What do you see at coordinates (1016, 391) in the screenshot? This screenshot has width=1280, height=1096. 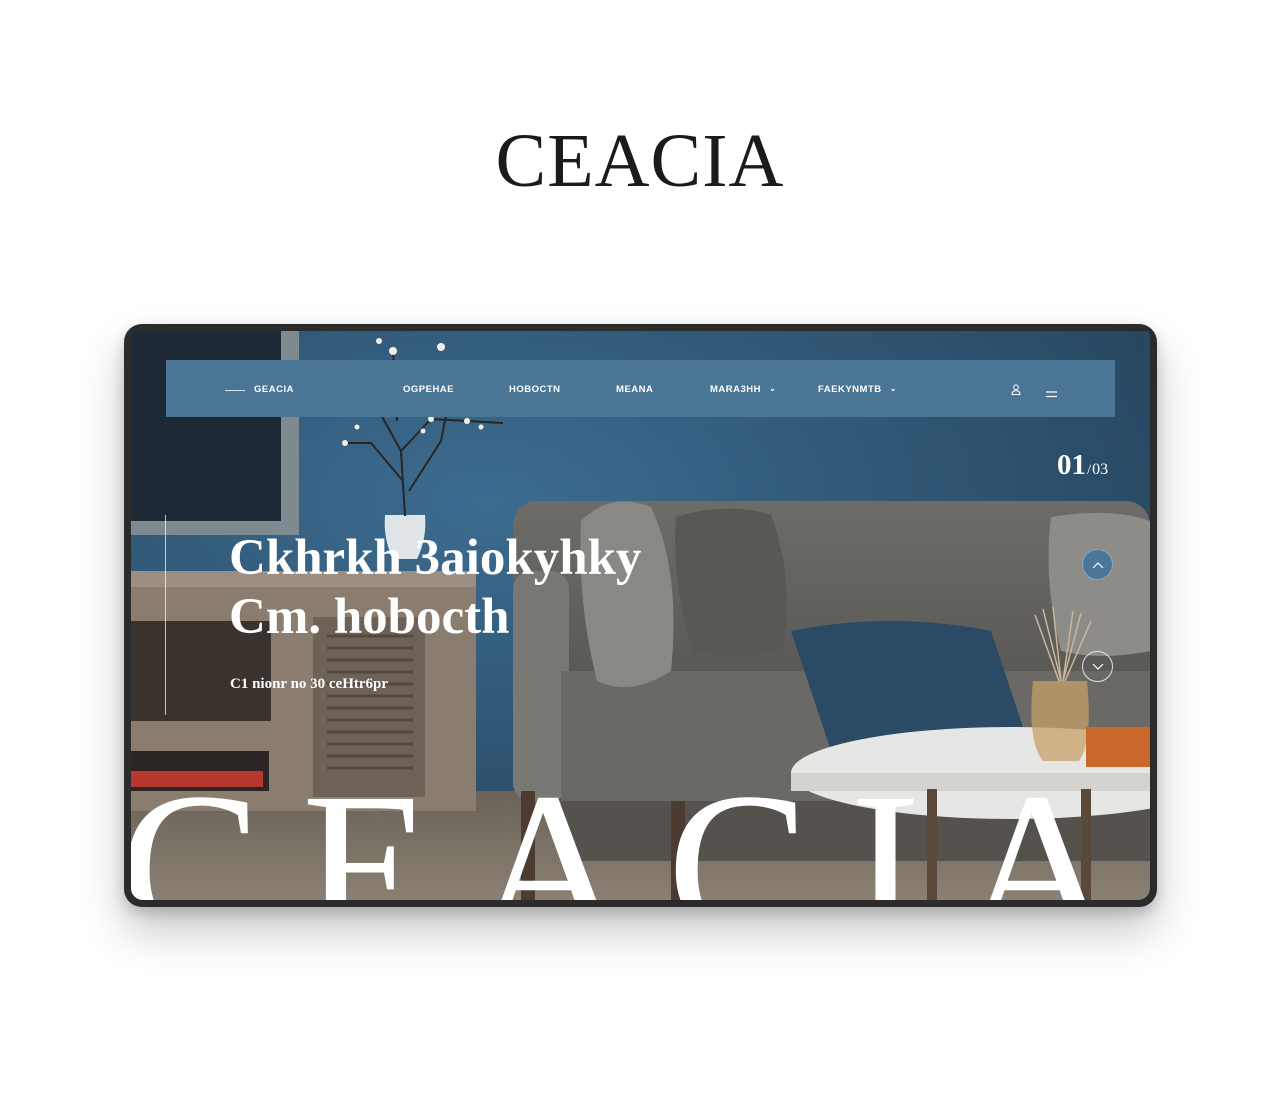 I see `user-icon` at bounding box center [1016, 391].